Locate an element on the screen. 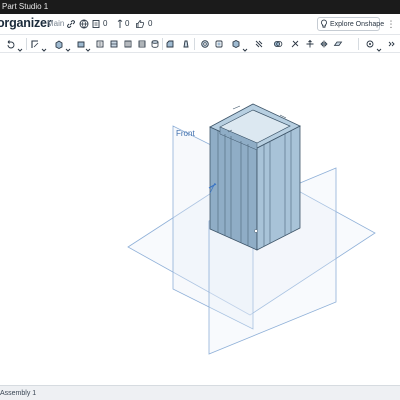  extrude-icon is located at coordinates (58, 43).